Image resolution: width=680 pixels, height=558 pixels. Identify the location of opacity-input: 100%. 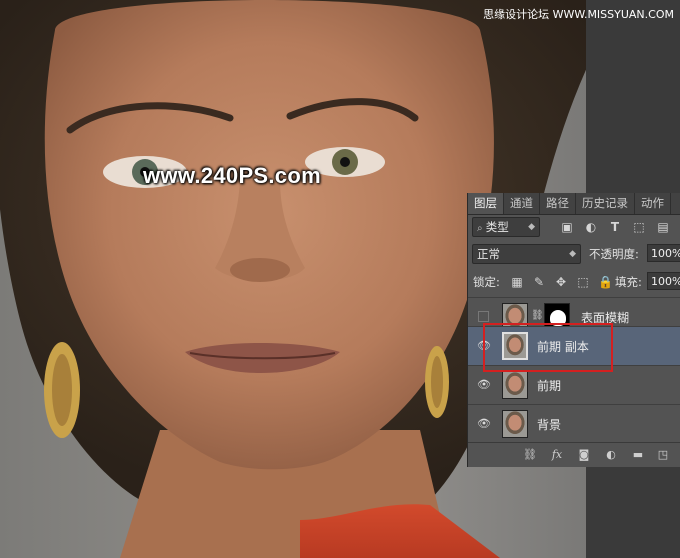
(663, 253).